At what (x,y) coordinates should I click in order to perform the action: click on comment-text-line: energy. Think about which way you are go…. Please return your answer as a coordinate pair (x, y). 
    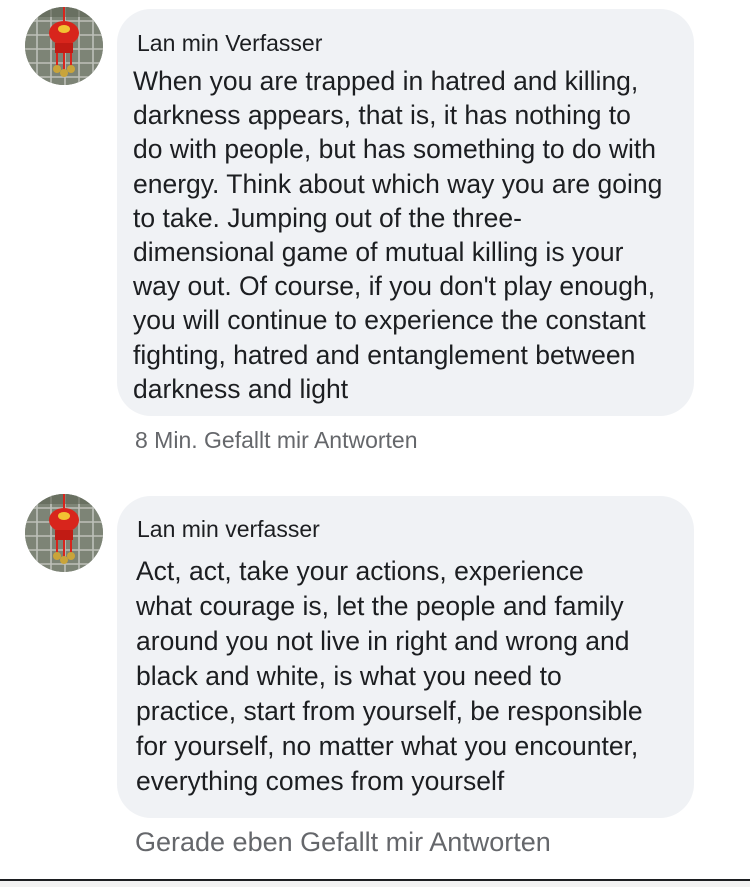
    Looking at the image, I should click on (398, 183).